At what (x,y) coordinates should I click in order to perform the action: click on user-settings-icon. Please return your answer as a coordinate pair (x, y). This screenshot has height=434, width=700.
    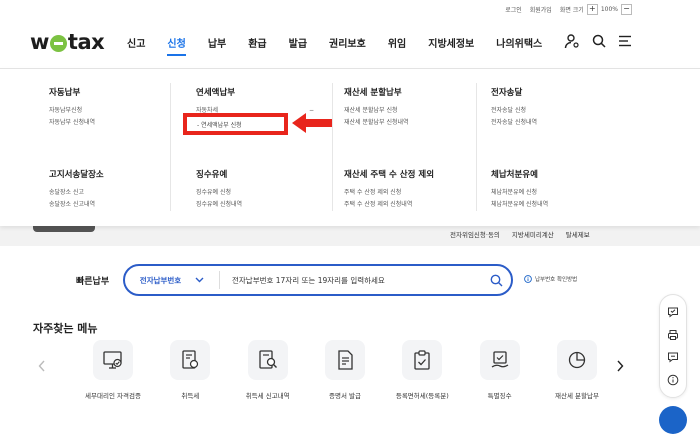
    Looking at the image, I should click on (572, 41).